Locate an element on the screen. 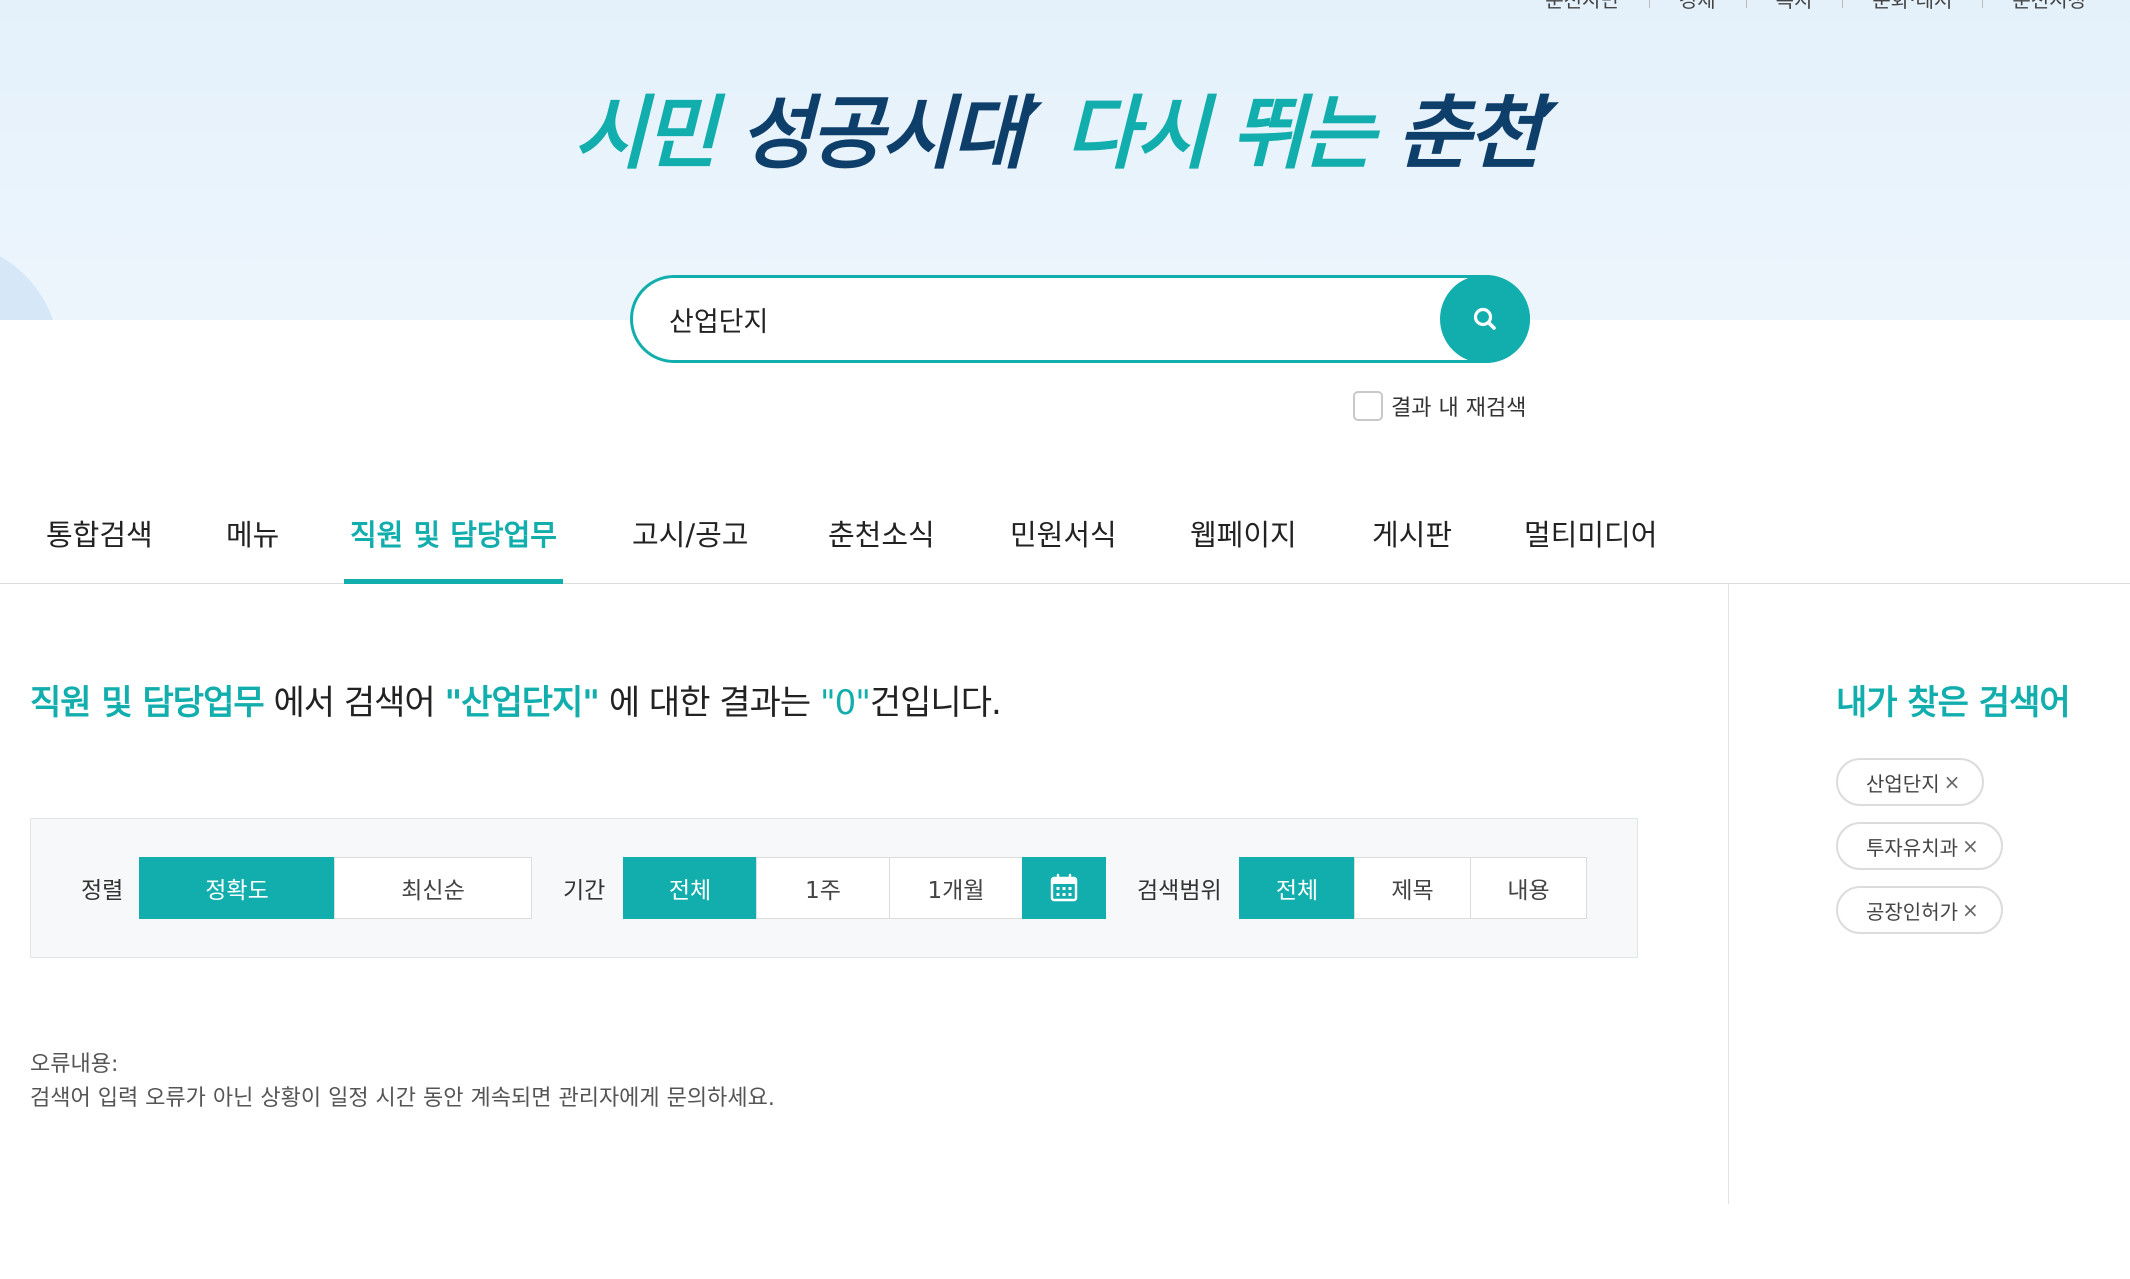 Image resolution: width=2130 pixels, height=1279 pixels. top-nav: 춘천시민 경제 복지 문화·레저 춘천시청 is located at coordinates (1815, 7).